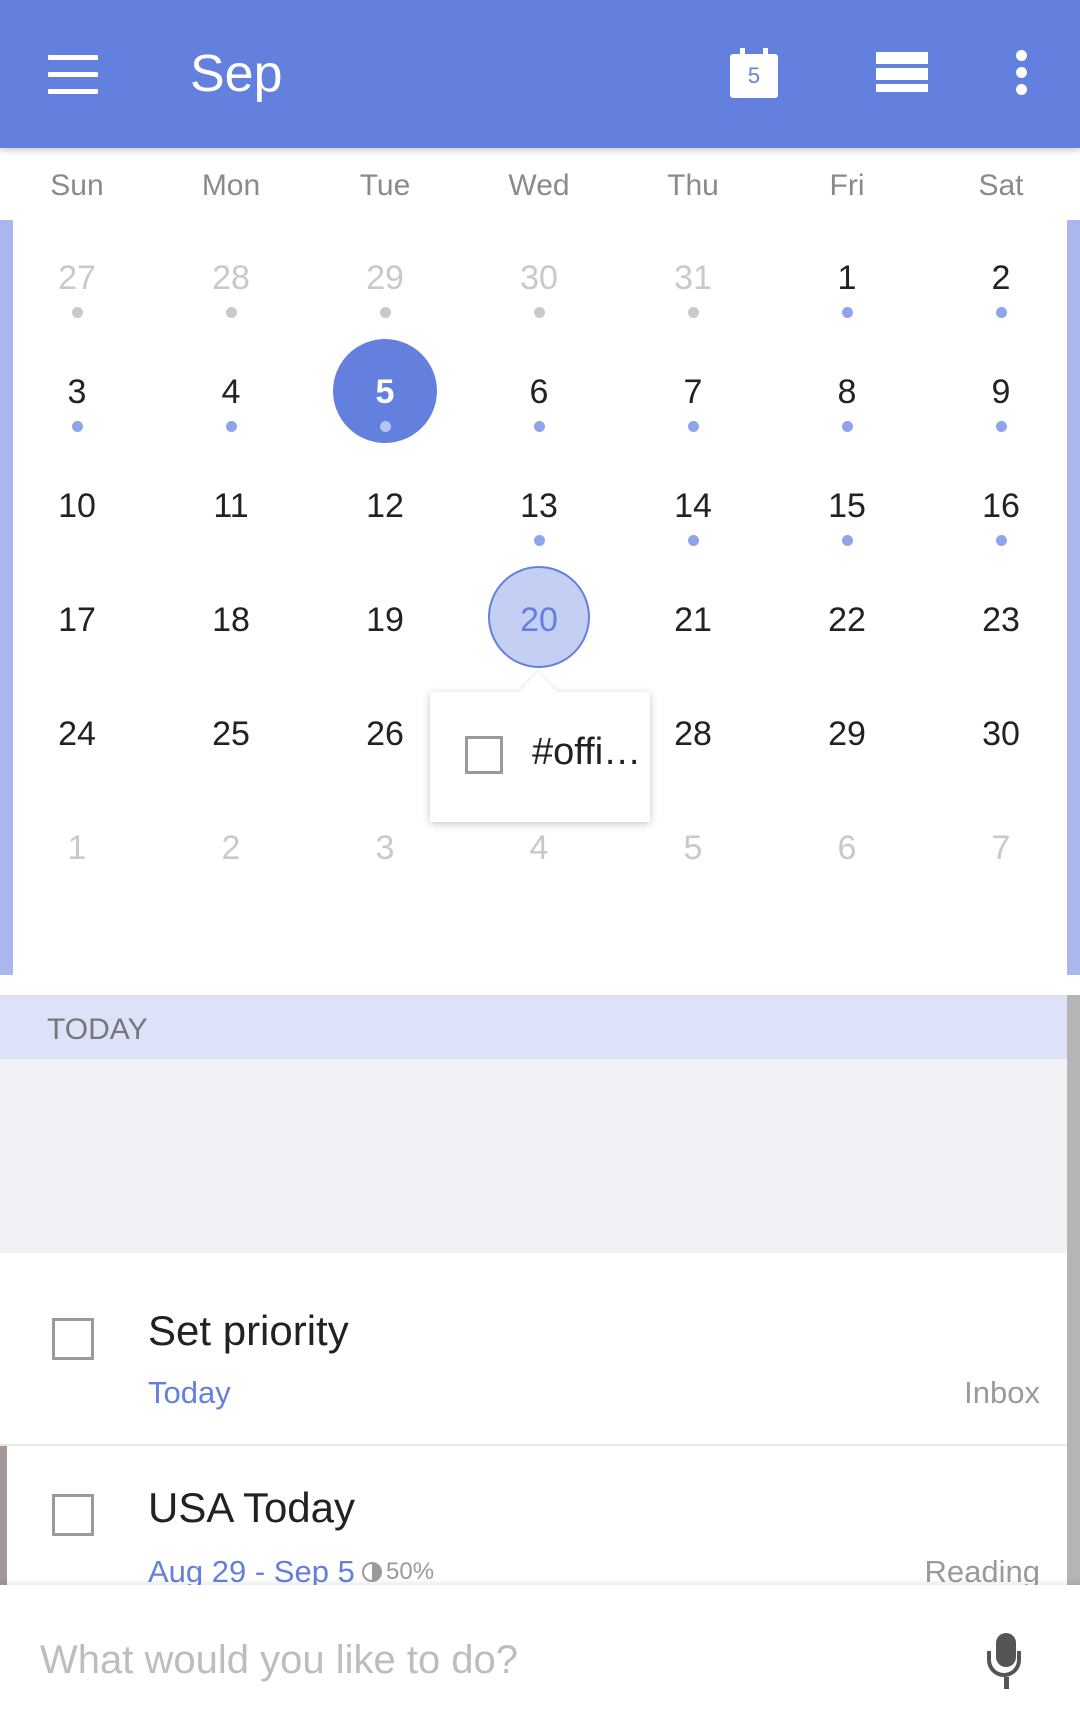  What do you see at coordinates (693, 283) in the screenshot?
I see `calendar-day: 31` at bounding box center [693, 283].